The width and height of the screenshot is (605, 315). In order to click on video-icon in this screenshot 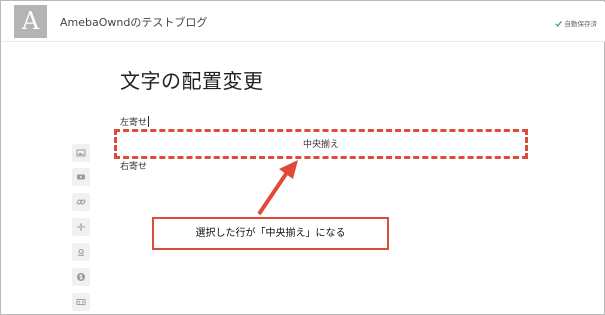, I will do `click(81, 177)`.